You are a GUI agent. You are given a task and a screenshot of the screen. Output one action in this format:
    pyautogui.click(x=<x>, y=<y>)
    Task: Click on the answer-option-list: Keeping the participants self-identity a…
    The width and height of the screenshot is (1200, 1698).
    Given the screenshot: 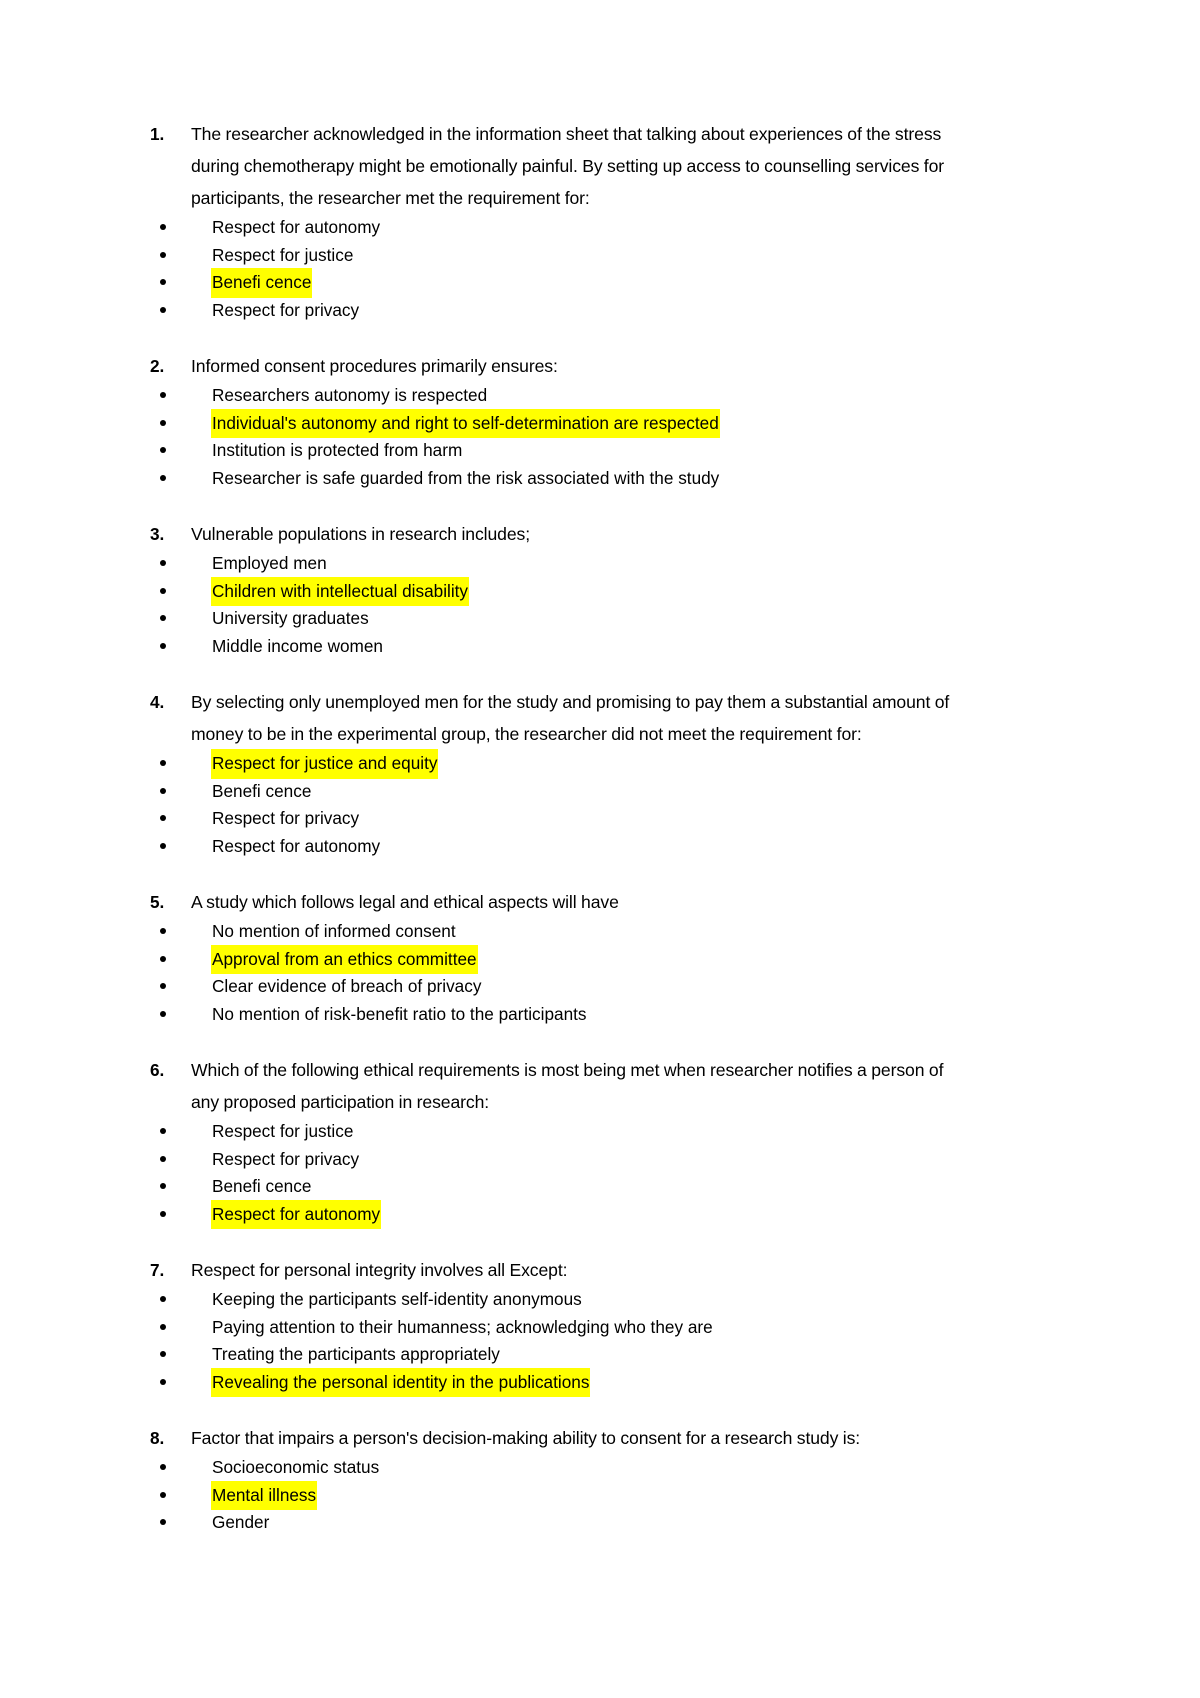 What is the action you would take?
    pyautogui.click(x=560, y=1341)
    